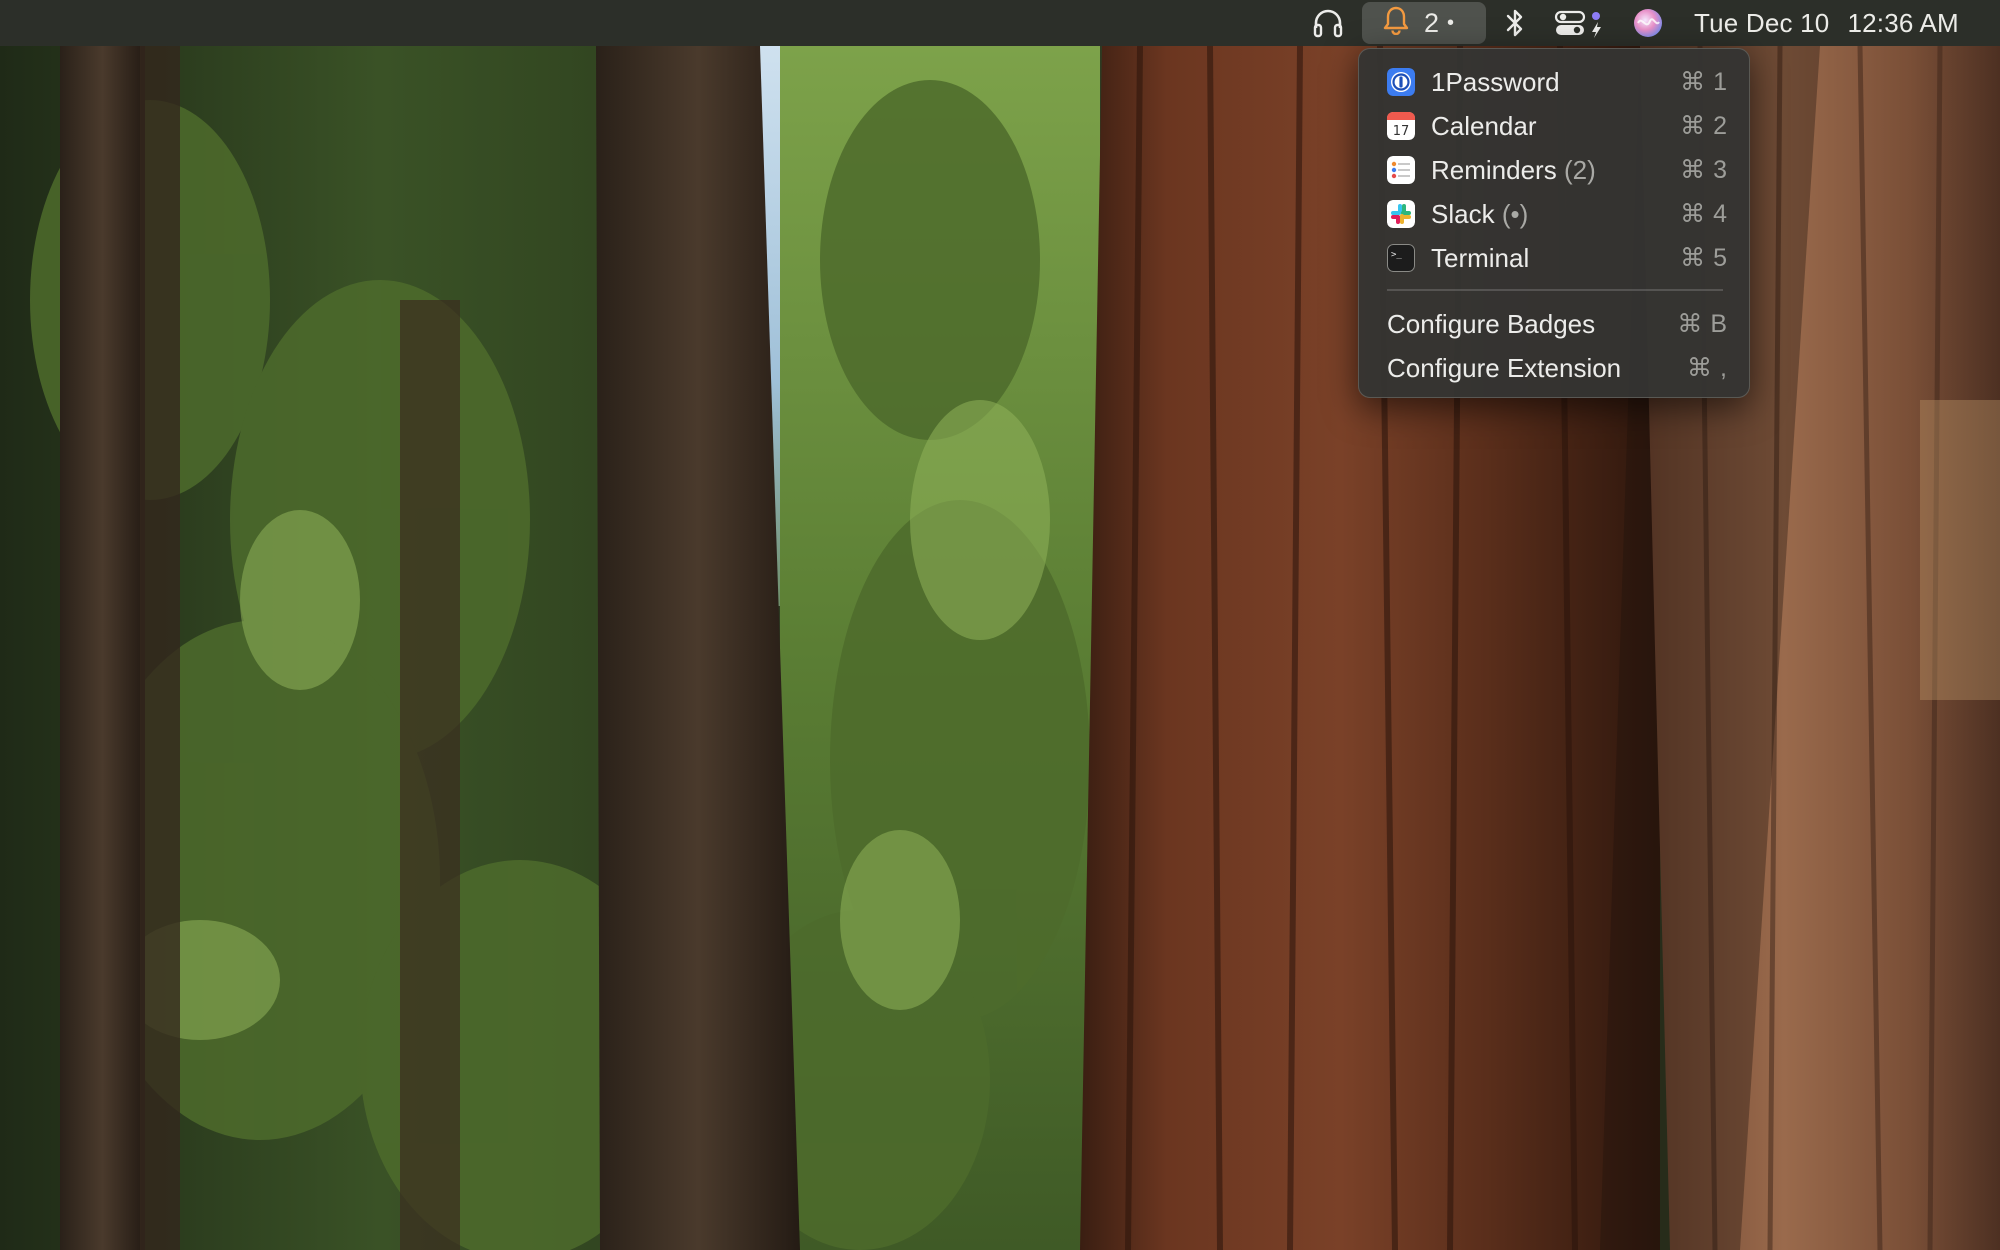 The height and width of the screenshot is (1250, 2000). What do you see at coordinates (1707, 368) in the screenshot?
I see `shortcut-hint: ⌘,` at bounding box center [1707, 368].